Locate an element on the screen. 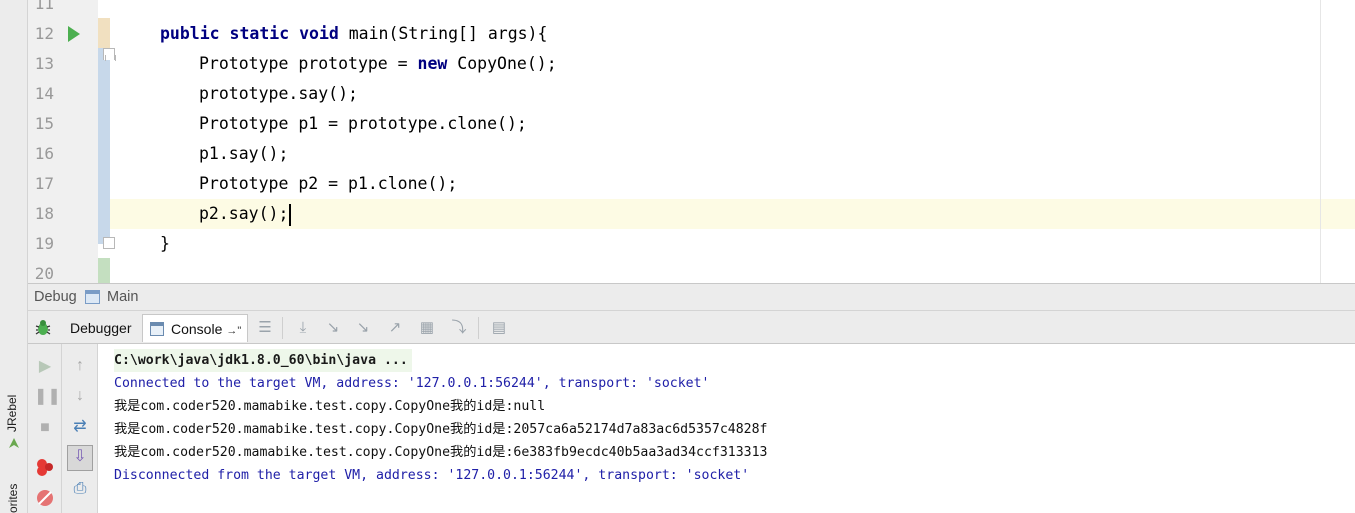 This screenshot has height=513, width=1355. line-number: 16 is located at coordinates (44, 153).